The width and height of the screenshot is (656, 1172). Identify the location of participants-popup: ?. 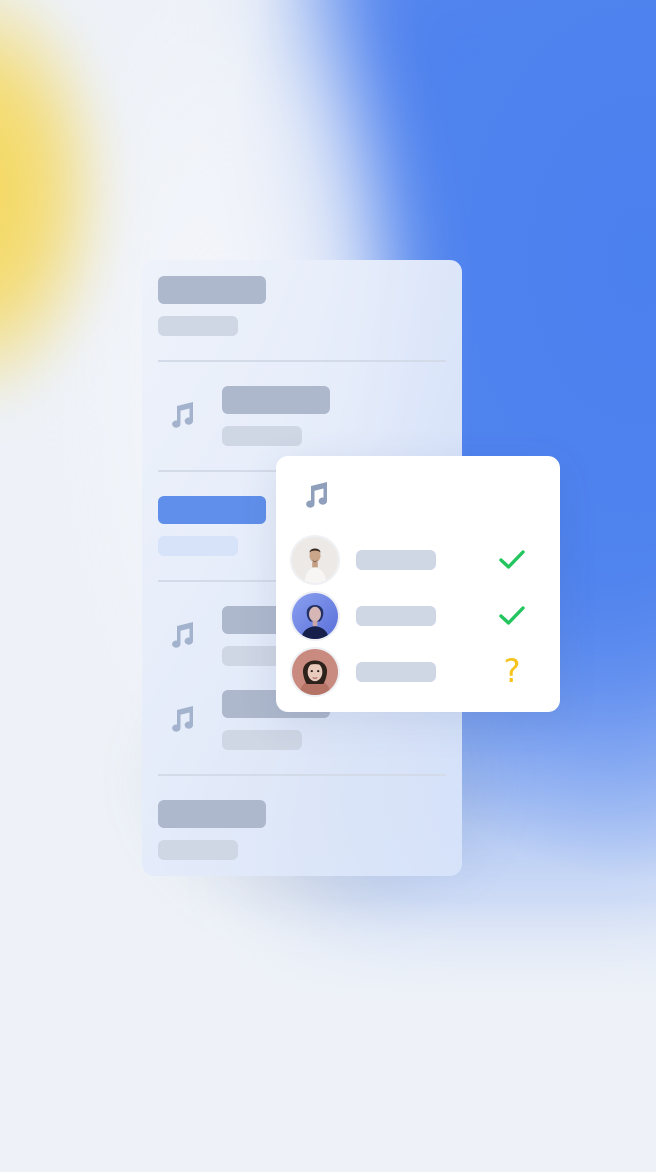
(418, 584).